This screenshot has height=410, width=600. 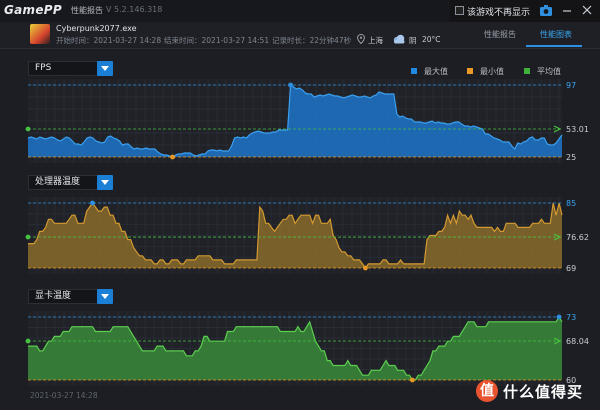 What do you see at coordinates (412, 380) in the screenshot?
I see `gpu-temp-min-marker` at bounding box center [412, 380].